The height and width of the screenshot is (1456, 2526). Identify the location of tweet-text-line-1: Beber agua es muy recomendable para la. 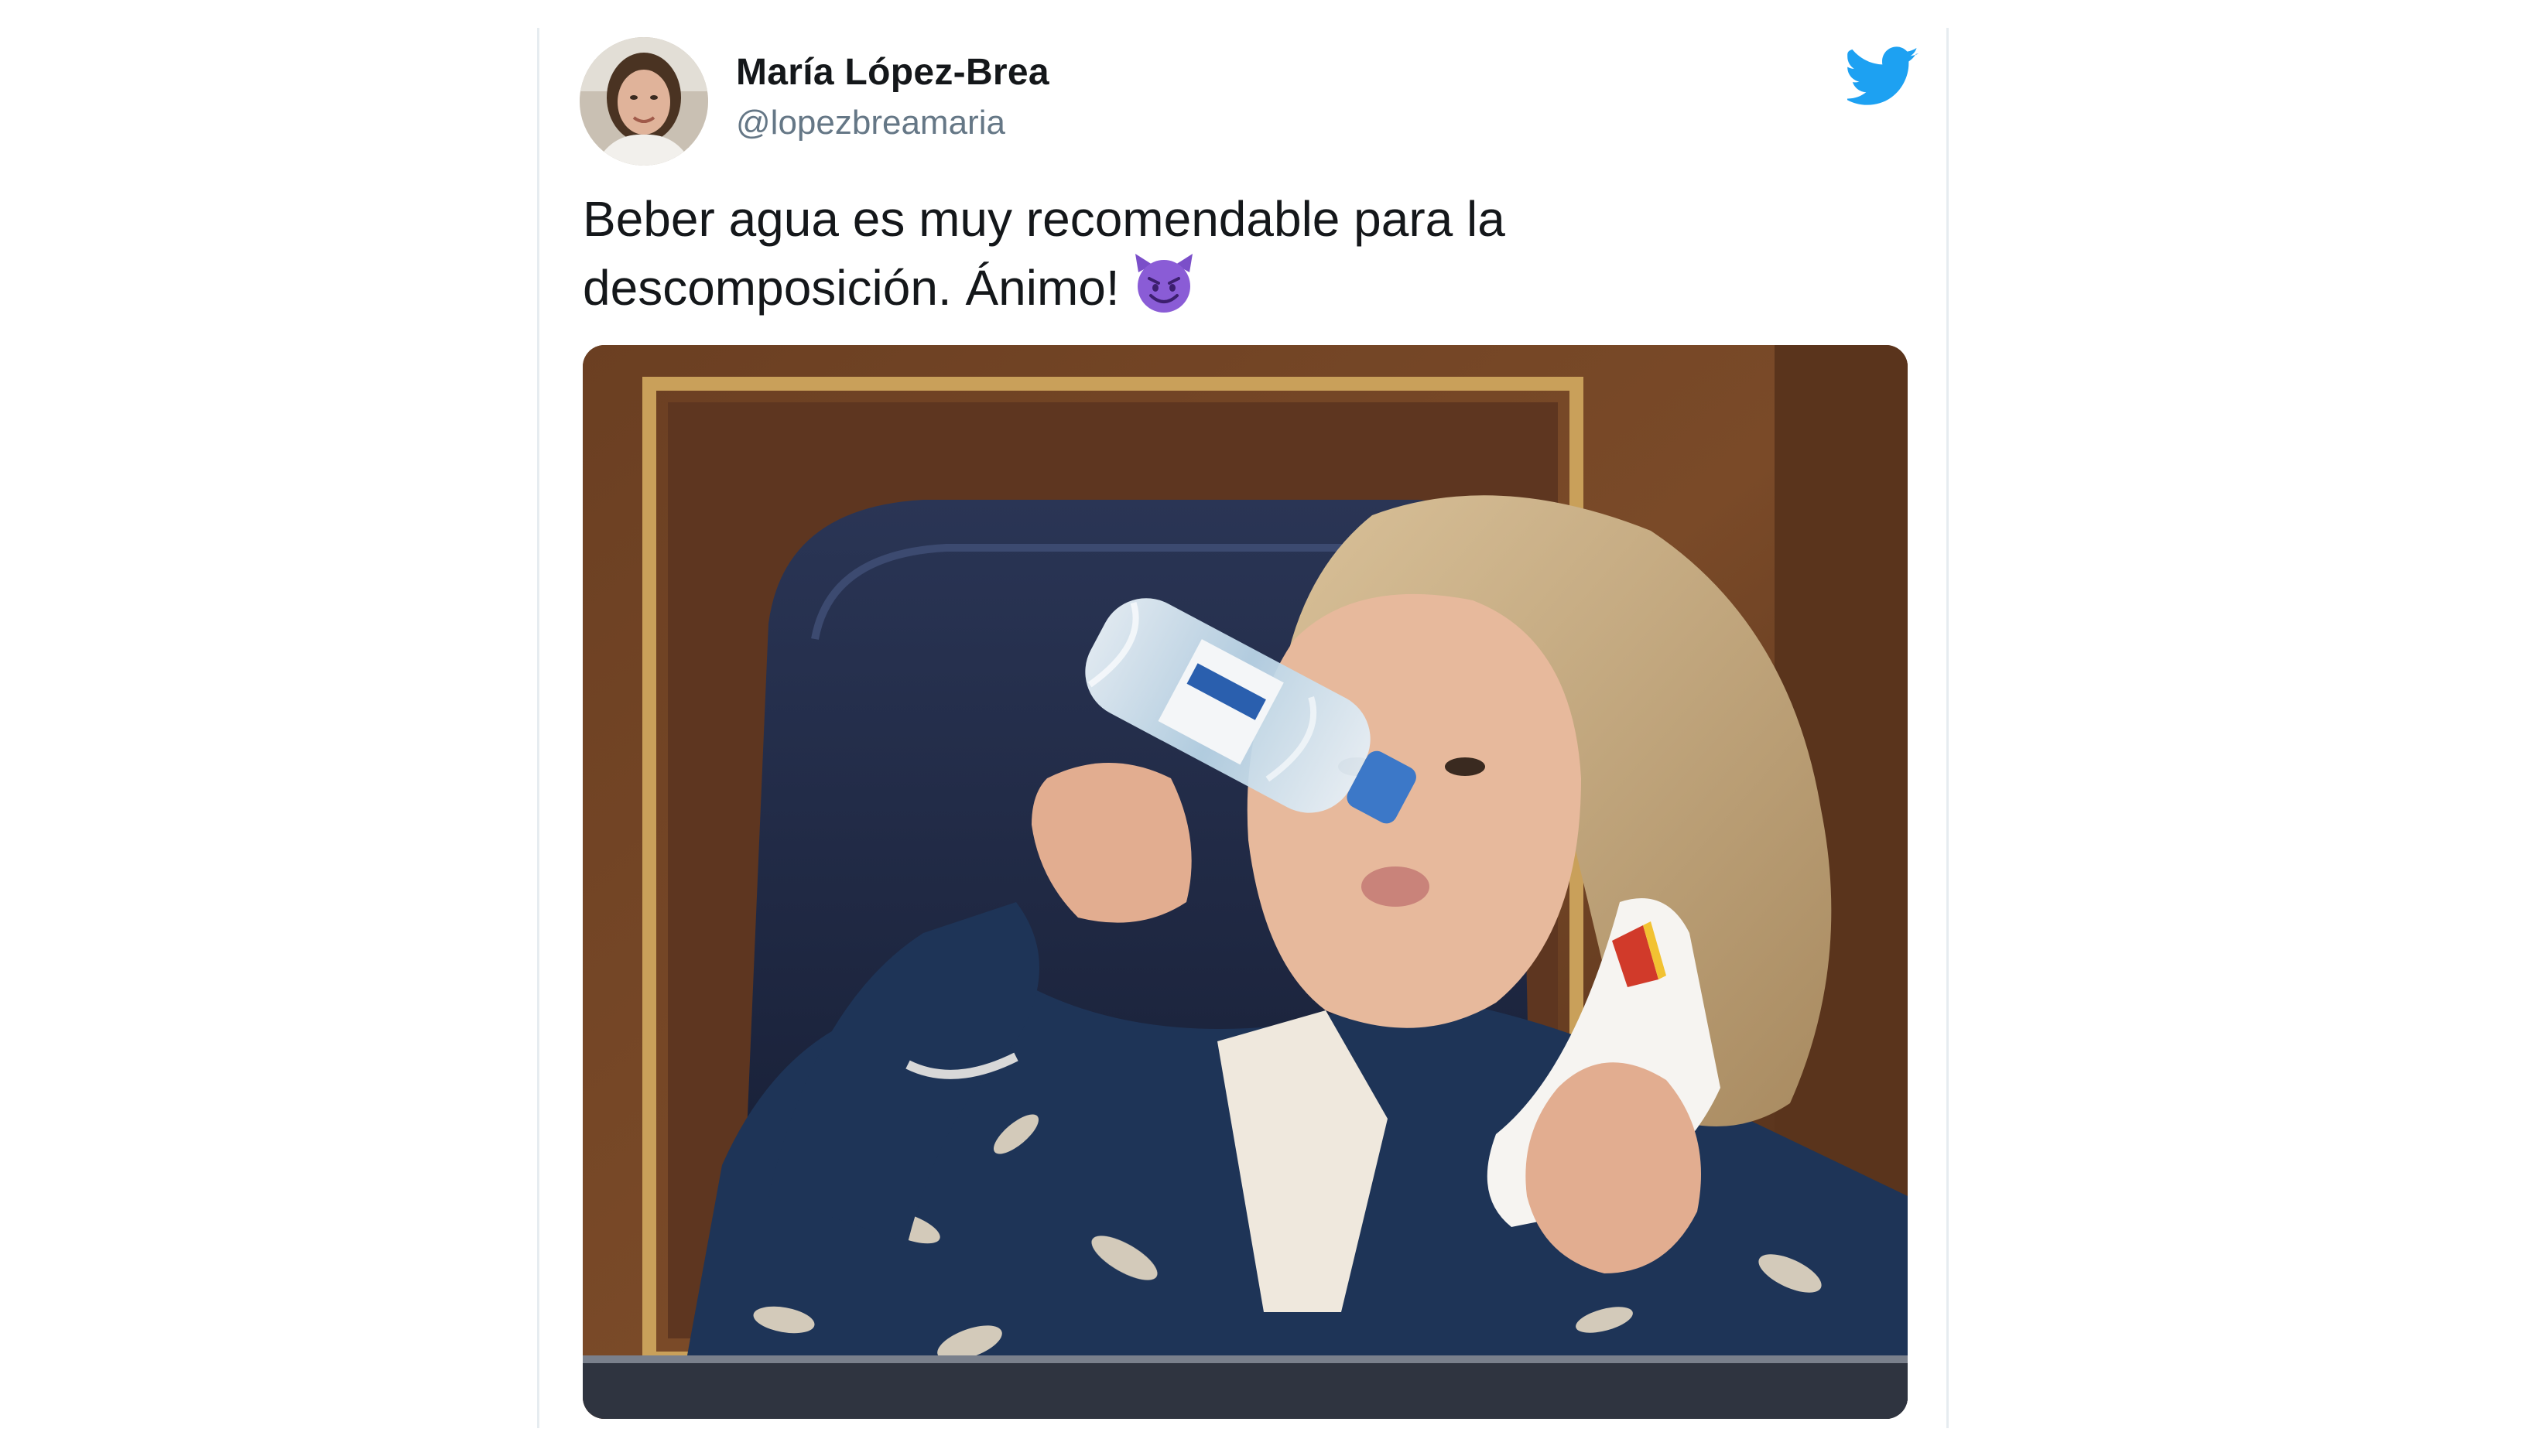
(1044, 219).